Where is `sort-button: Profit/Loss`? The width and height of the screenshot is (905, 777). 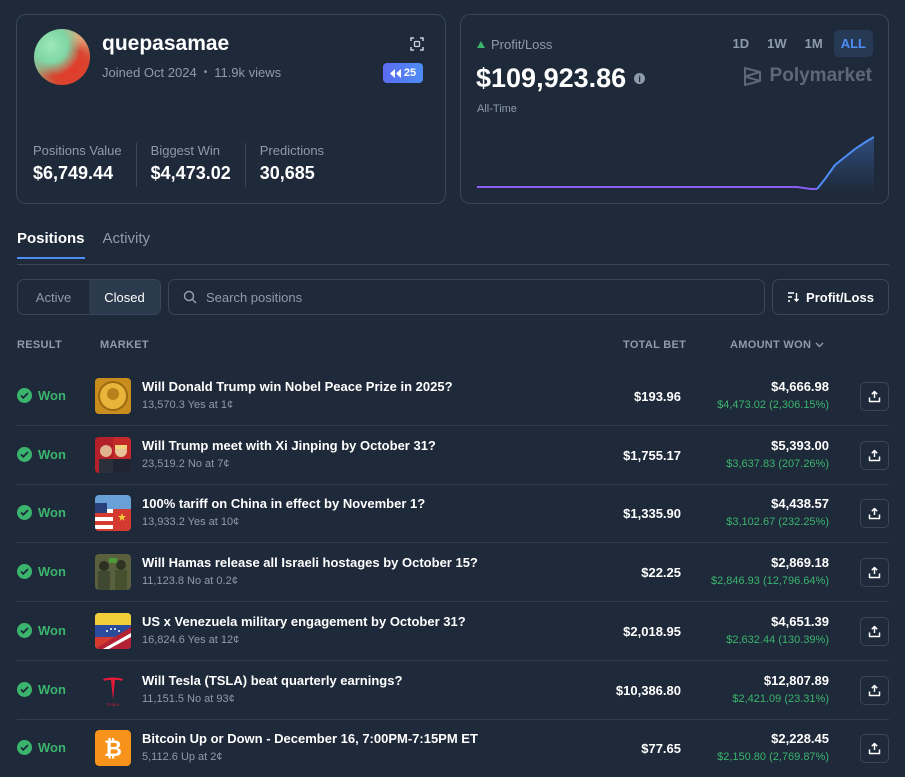
sort-button: Profit/Loss is located at coordinates (830, 297).